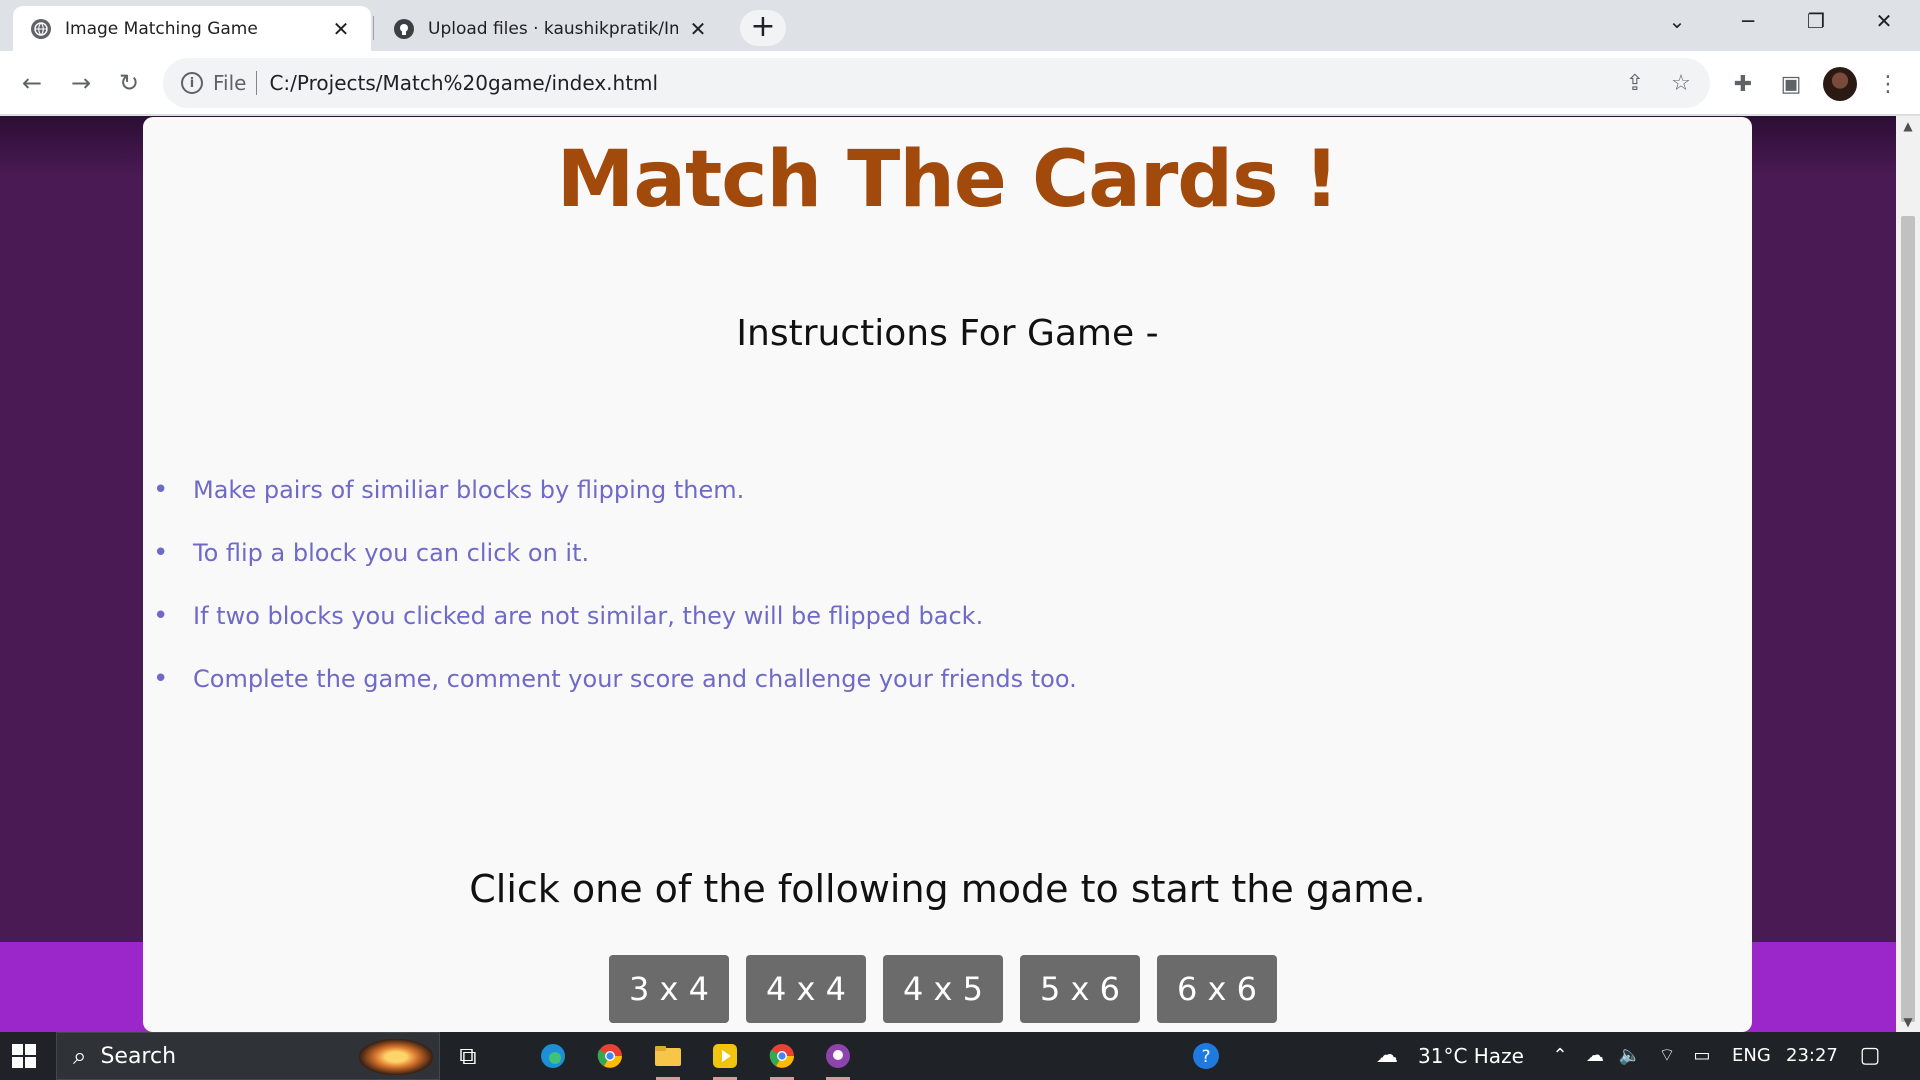 The height and width of the screenshot is (1080, 1920). Describe the element at coordinates (1908, 126) in the screenshot. I see `scroll-up-icon: ▲` at that location.